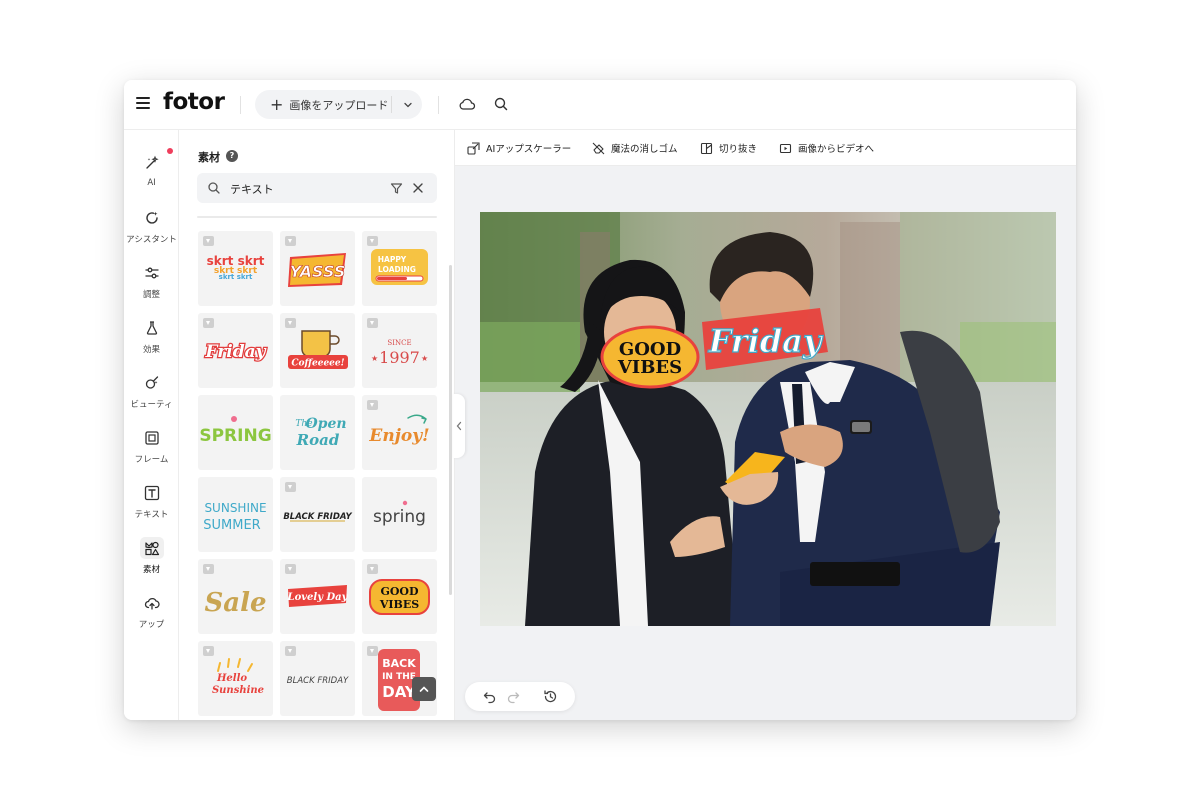  I want to click on scrollbar, so click(450, 430).